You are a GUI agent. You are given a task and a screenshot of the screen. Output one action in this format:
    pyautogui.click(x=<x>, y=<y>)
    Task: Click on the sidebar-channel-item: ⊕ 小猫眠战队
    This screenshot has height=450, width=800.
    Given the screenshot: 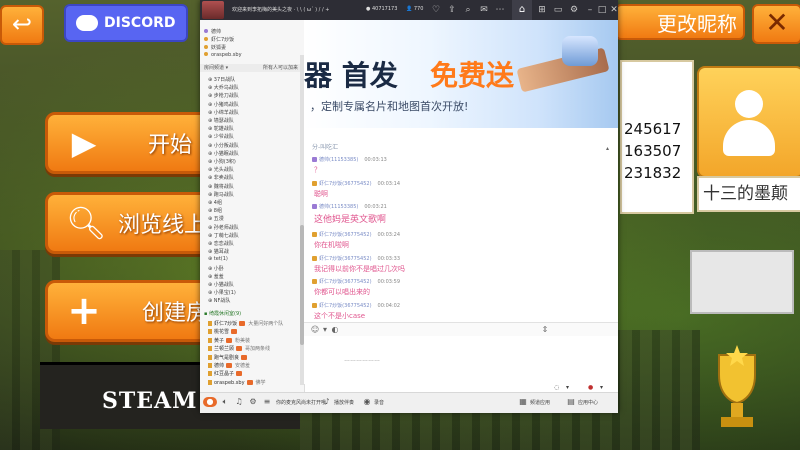 What is the action you would take?
    pyautogui.click(x=223, y=153)
    